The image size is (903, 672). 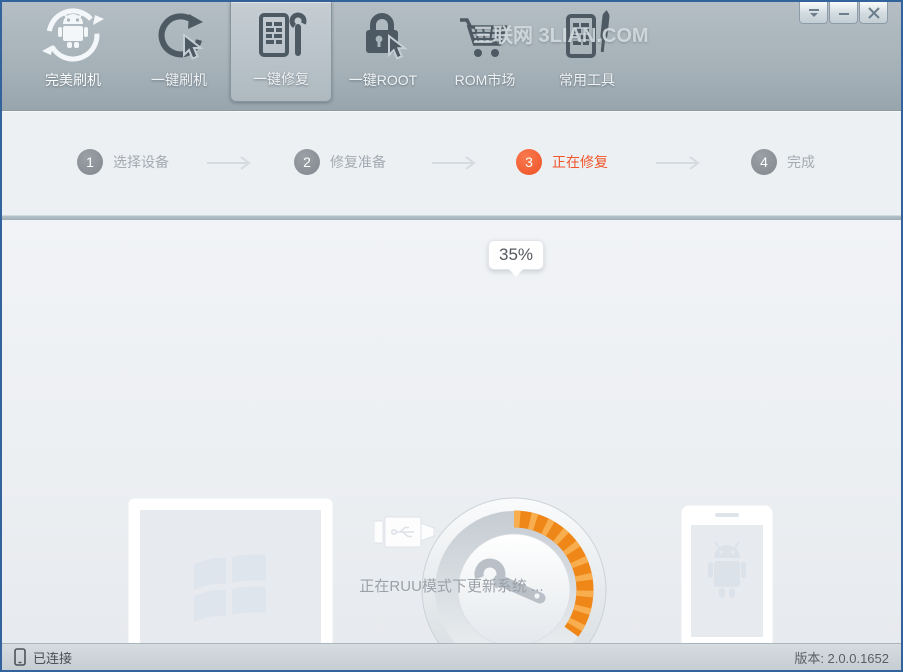 What do you see at coordinates (281, 34) in the screenshot?
I see `phone-wrench-icon` at bounding box center [281, 34].